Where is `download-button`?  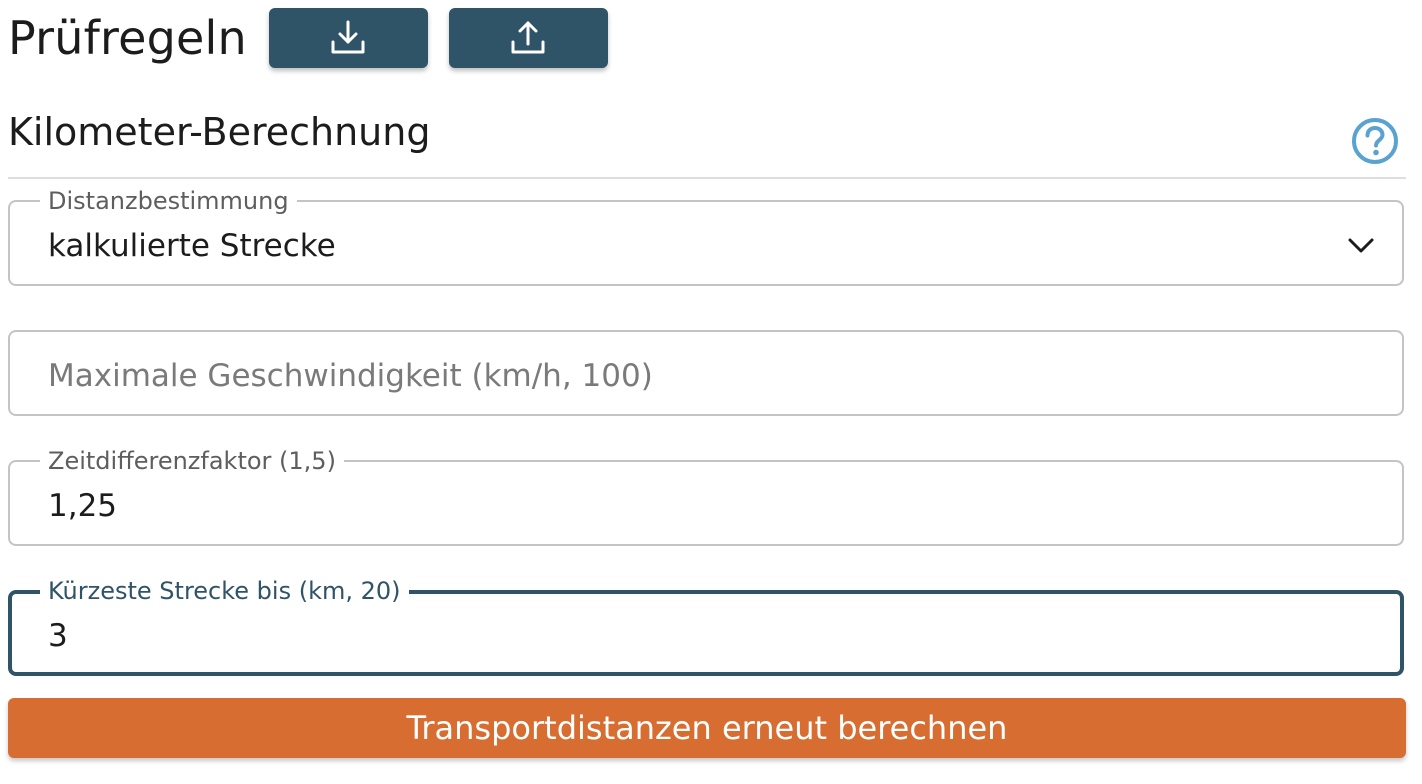 download-button is located at coordinates (348, 38).